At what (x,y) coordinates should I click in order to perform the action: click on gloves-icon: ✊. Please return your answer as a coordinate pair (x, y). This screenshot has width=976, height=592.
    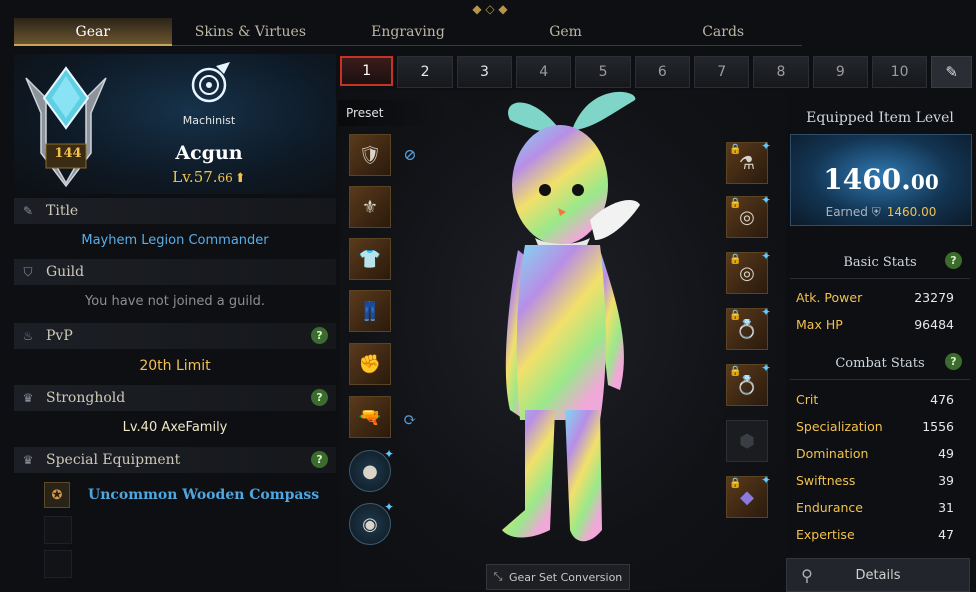
    Looking at the image, I should click on (370, 364).